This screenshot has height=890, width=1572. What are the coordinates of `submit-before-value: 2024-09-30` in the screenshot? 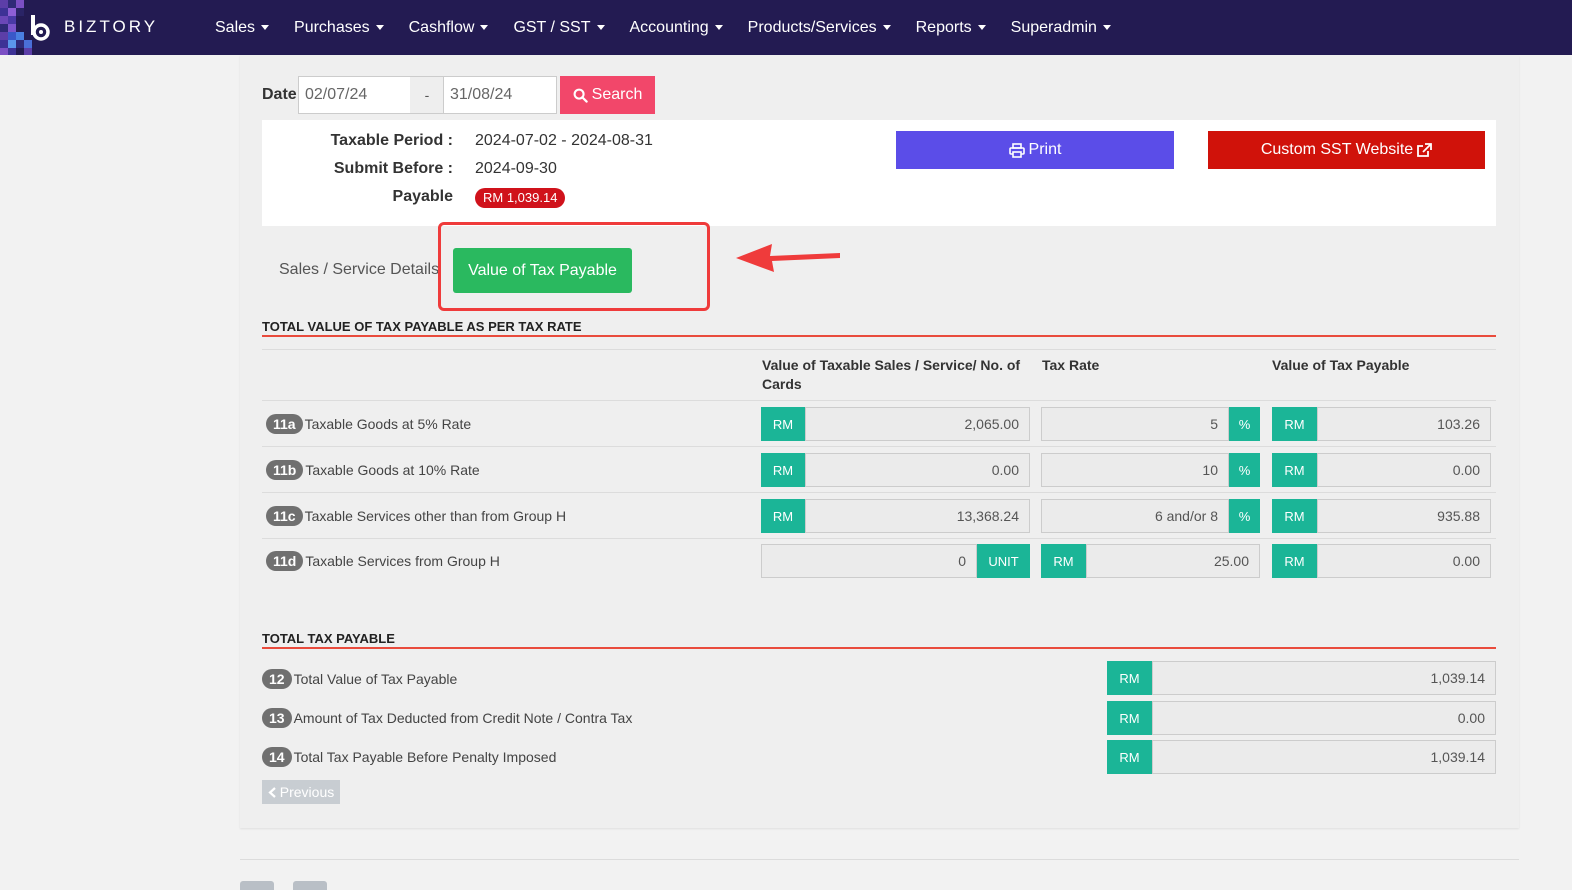 It's located at (516, 168).